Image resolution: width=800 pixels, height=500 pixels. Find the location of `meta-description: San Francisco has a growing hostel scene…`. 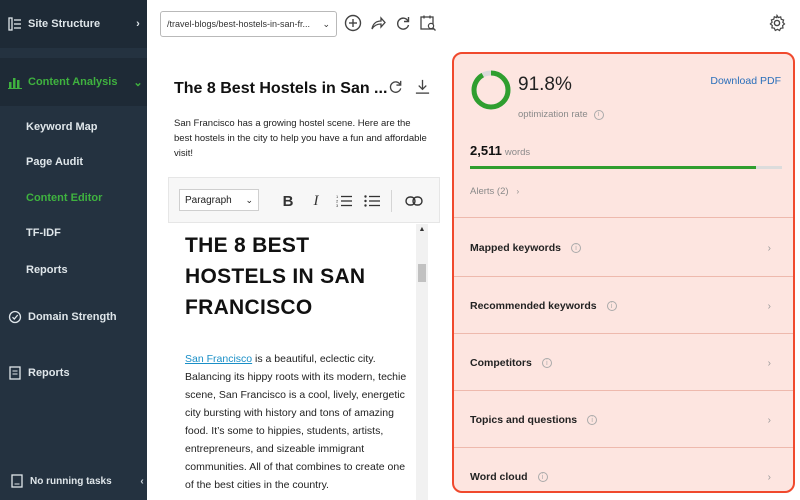

meta-description: San Francisco has a growing hostel scene… is located at coordinates (301, 138).